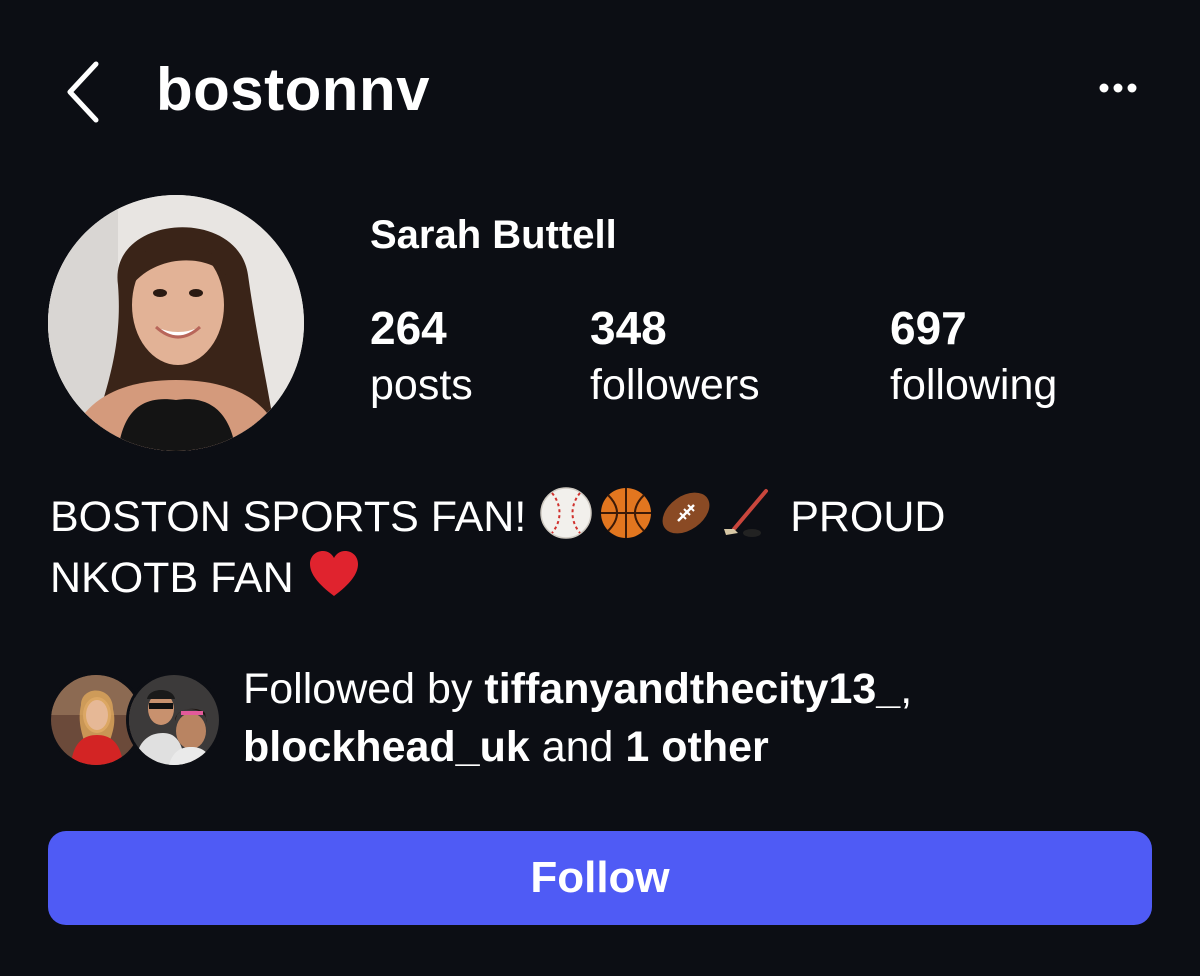 Image resolution: width=1200 pixels, height=976 pixels. I want to click on followed-by-user-2: blockhead_uk, so click(386, 747).